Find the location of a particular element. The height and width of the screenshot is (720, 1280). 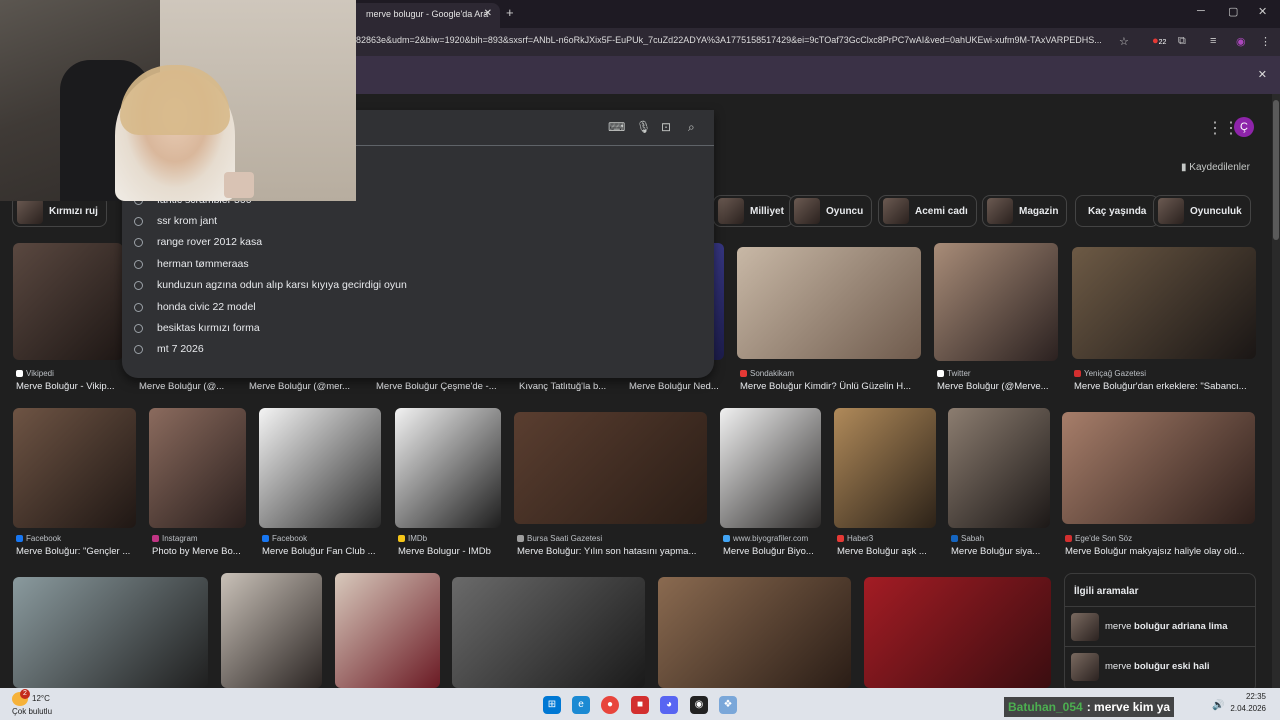

weather-widget: 12°C Çok bulutlu is located at coordinates (32, 704).